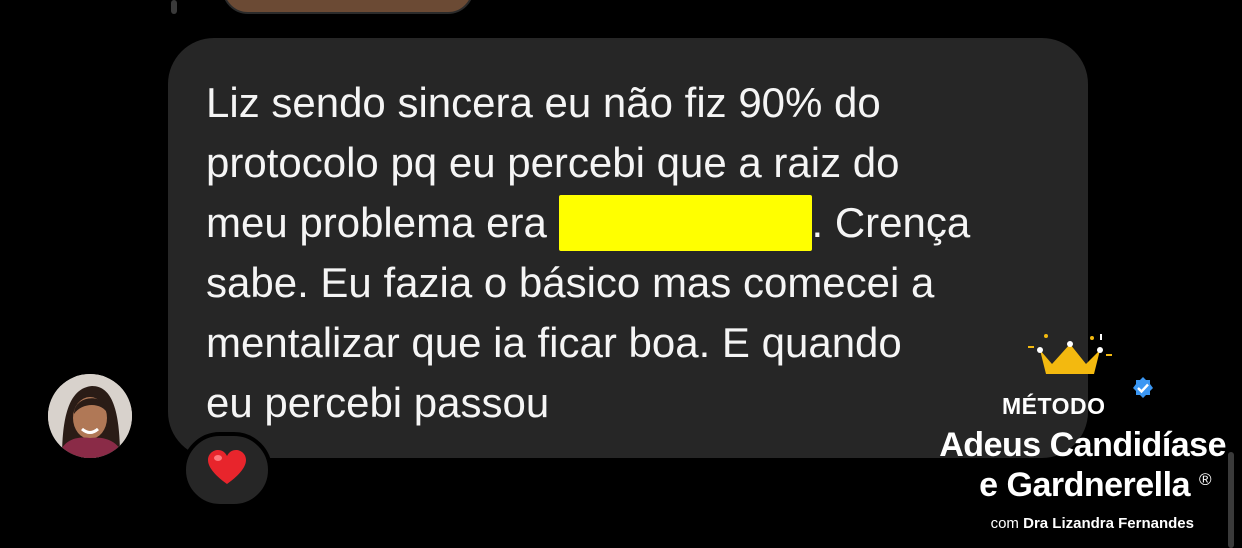 This screenshot has width=1242, height=548. What do you see at coordinates (1070, 354) in the screenshot?
I see `crown-icon` at bounding box center [1070, 354].